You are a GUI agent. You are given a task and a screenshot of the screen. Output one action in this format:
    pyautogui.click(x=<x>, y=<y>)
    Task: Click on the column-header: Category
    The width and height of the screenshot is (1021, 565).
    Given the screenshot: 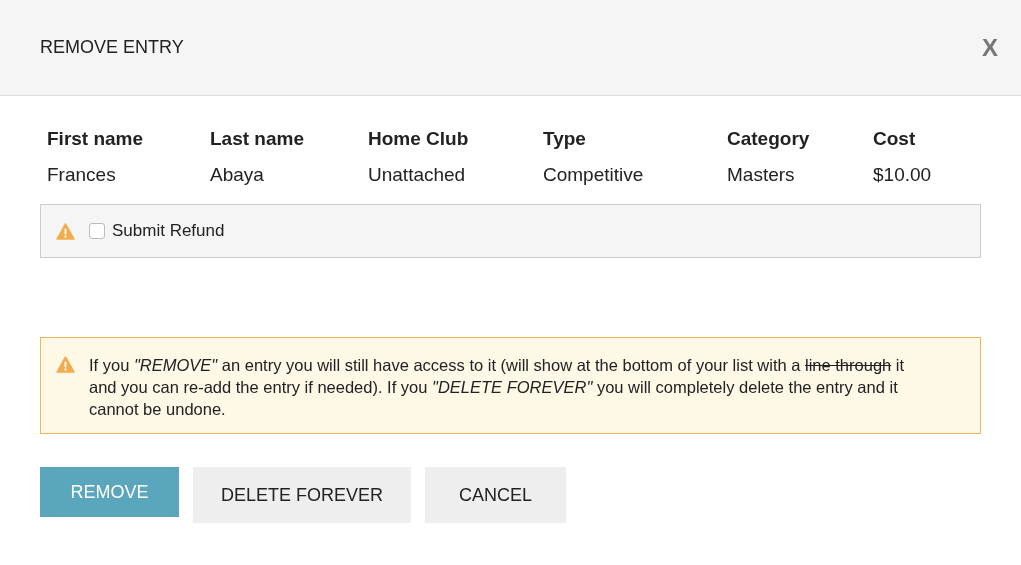 What is the action you would take?
    pyautogui.click(x=769, y=139)
    